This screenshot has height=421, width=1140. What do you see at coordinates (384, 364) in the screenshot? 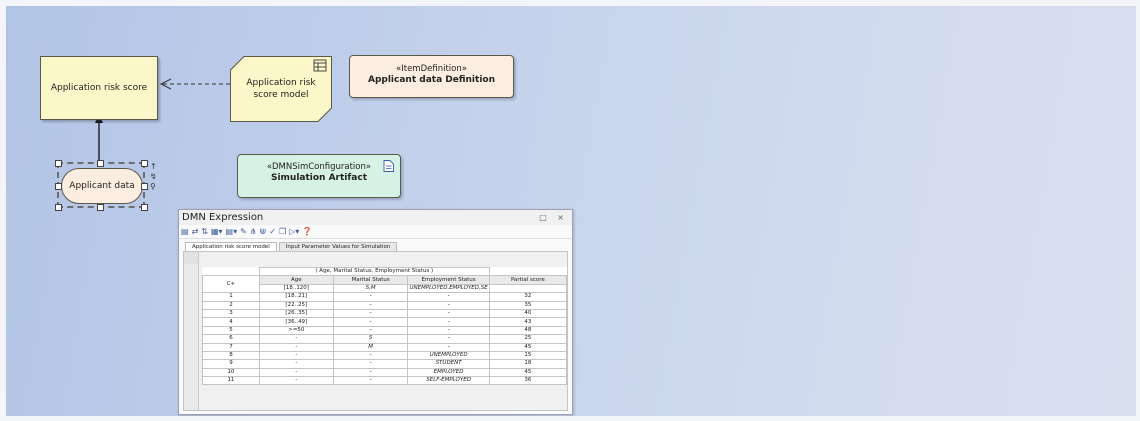
I see `table-row: 9- - STUDENT 18` at bounding box center [384, 364].